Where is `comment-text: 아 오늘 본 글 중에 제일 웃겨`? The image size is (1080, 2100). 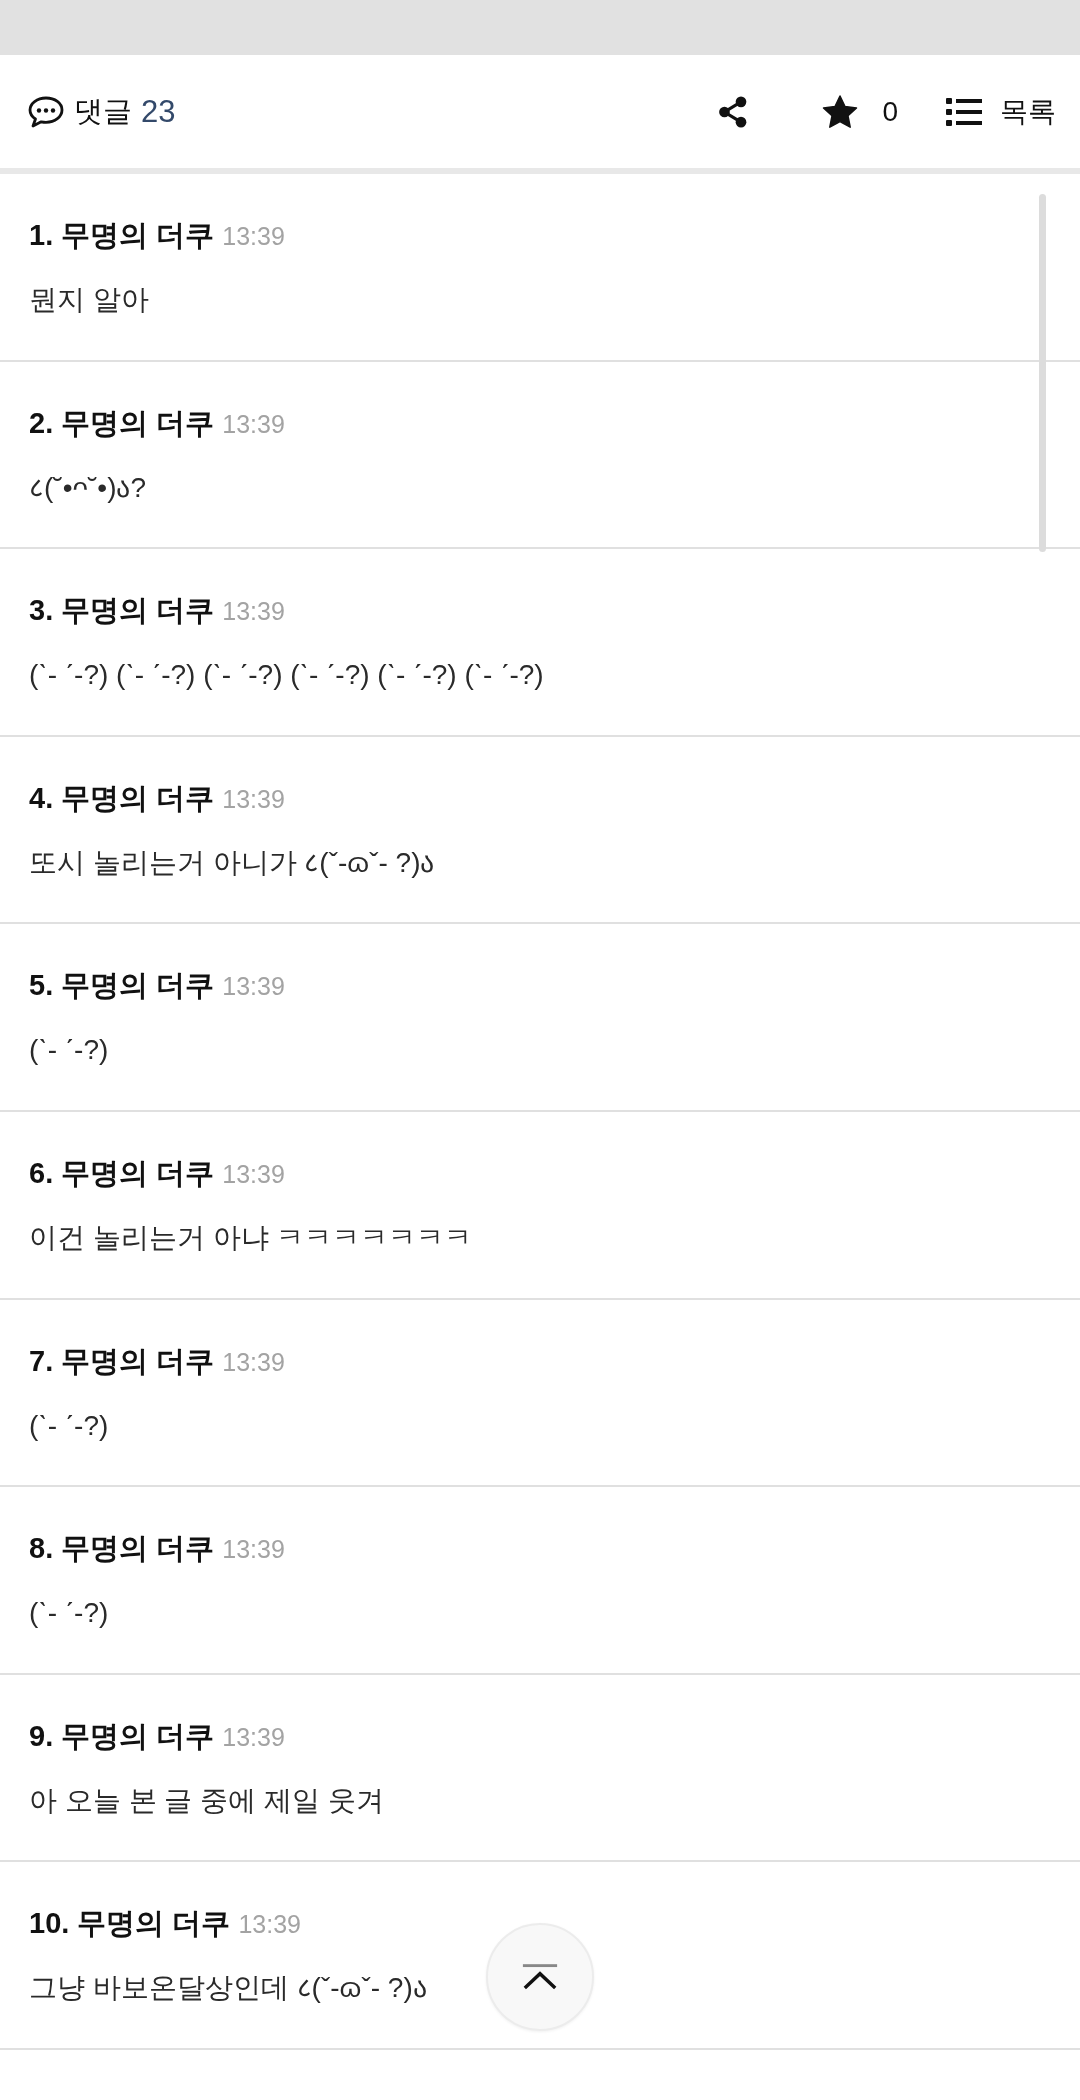
comment-text: 아 오늘 본 글 중에 제일 웃겨 is located at coordinates (206, 1800).